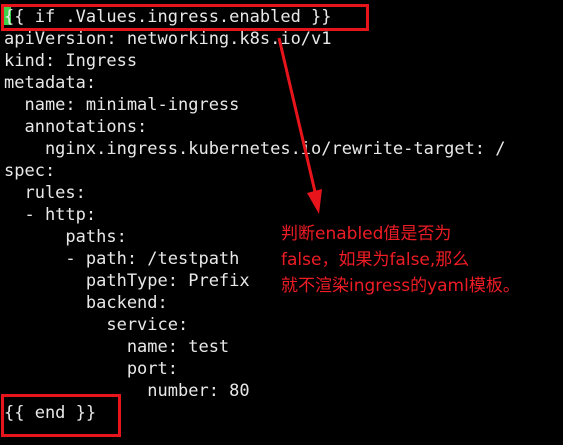 Image resolution: width=563 pixels, height=445 pixels. I want to click on annotation-line: 就不渲染ingress的yaml模板。, so click(400, 286).